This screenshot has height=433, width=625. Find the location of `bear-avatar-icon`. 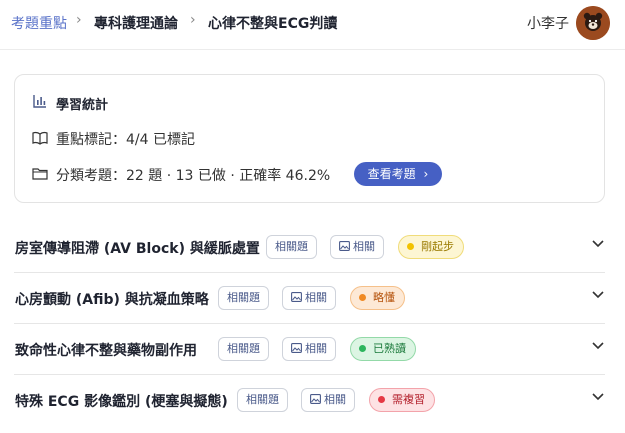

bear-avatar-icon is located at coordinates (593, 23).